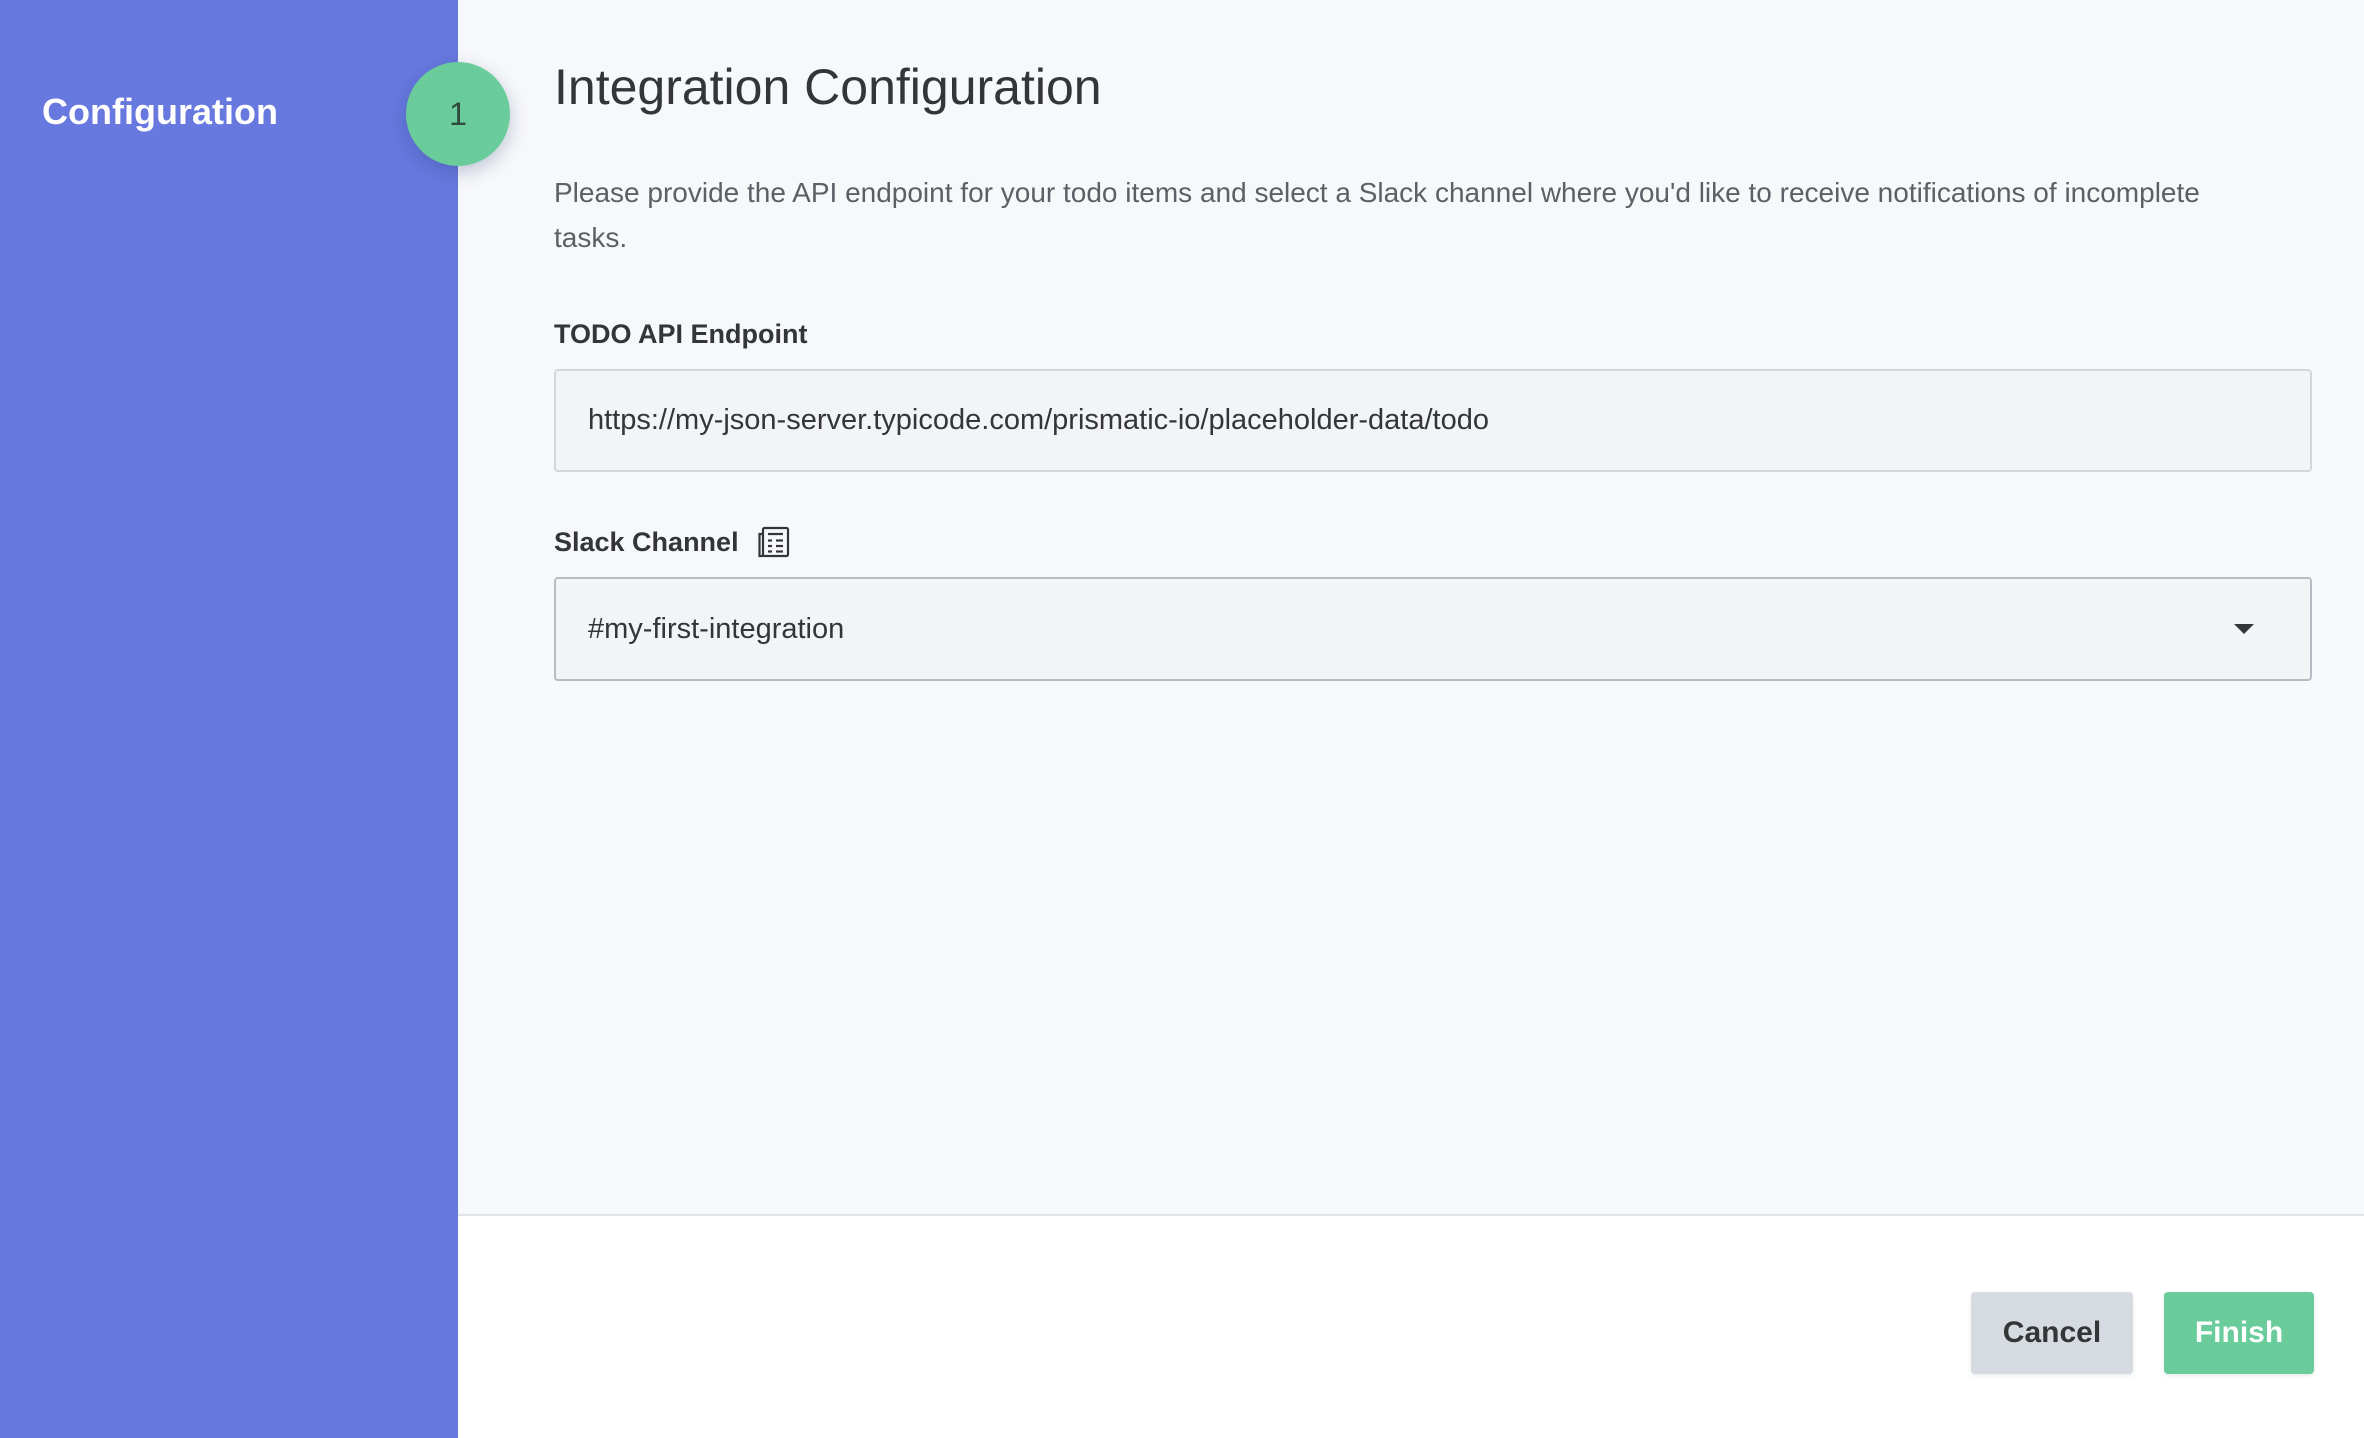  I want to click on footer-bar: Cancel Finish, so click(1411, 1326).